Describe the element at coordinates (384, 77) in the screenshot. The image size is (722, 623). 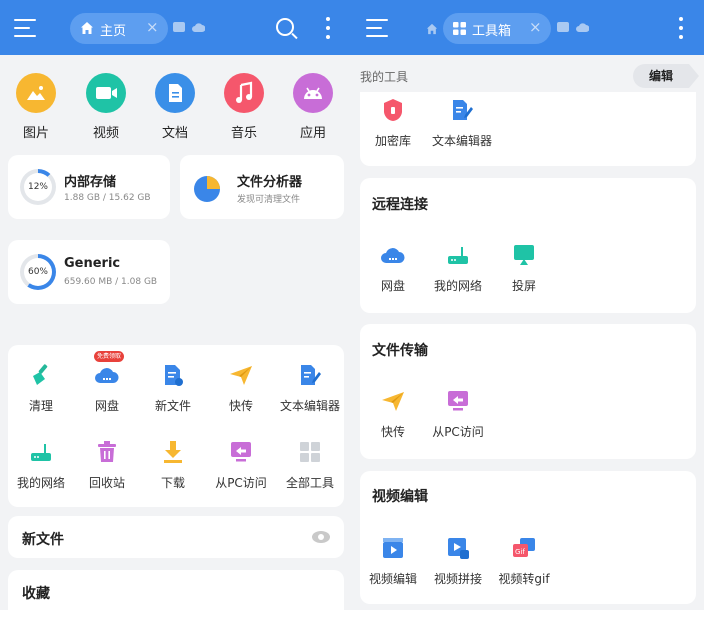
I see `my-tools-label: 我的工具` at that location.